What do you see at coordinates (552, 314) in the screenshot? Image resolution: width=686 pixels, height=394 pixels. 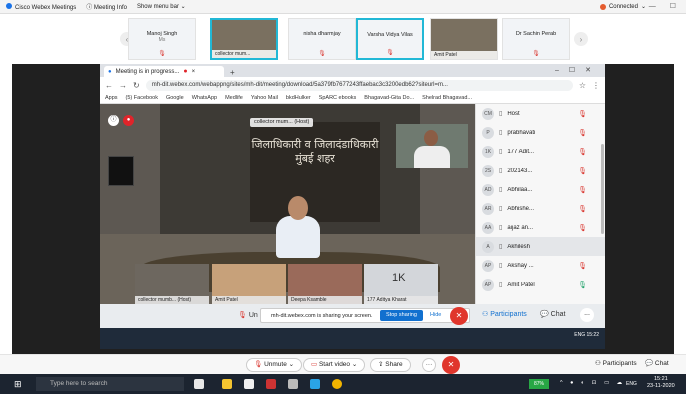 I see `inner-chat-button: 💬 Chat` at bounding box center [552, 314].